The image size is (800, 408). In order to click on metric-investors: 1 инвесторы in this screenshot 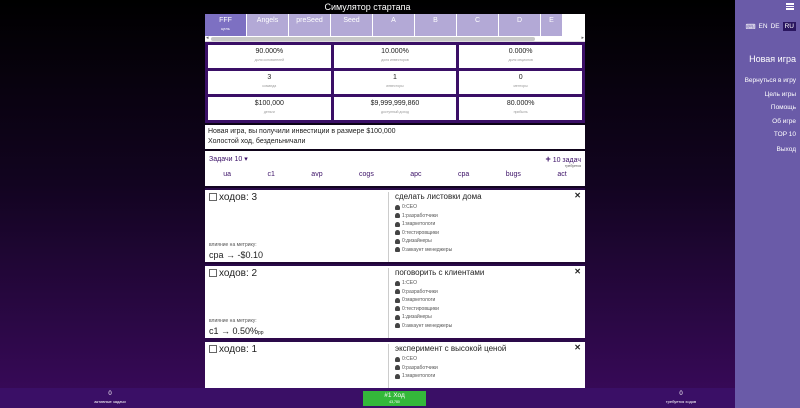, I will do `click(395, 82)`.